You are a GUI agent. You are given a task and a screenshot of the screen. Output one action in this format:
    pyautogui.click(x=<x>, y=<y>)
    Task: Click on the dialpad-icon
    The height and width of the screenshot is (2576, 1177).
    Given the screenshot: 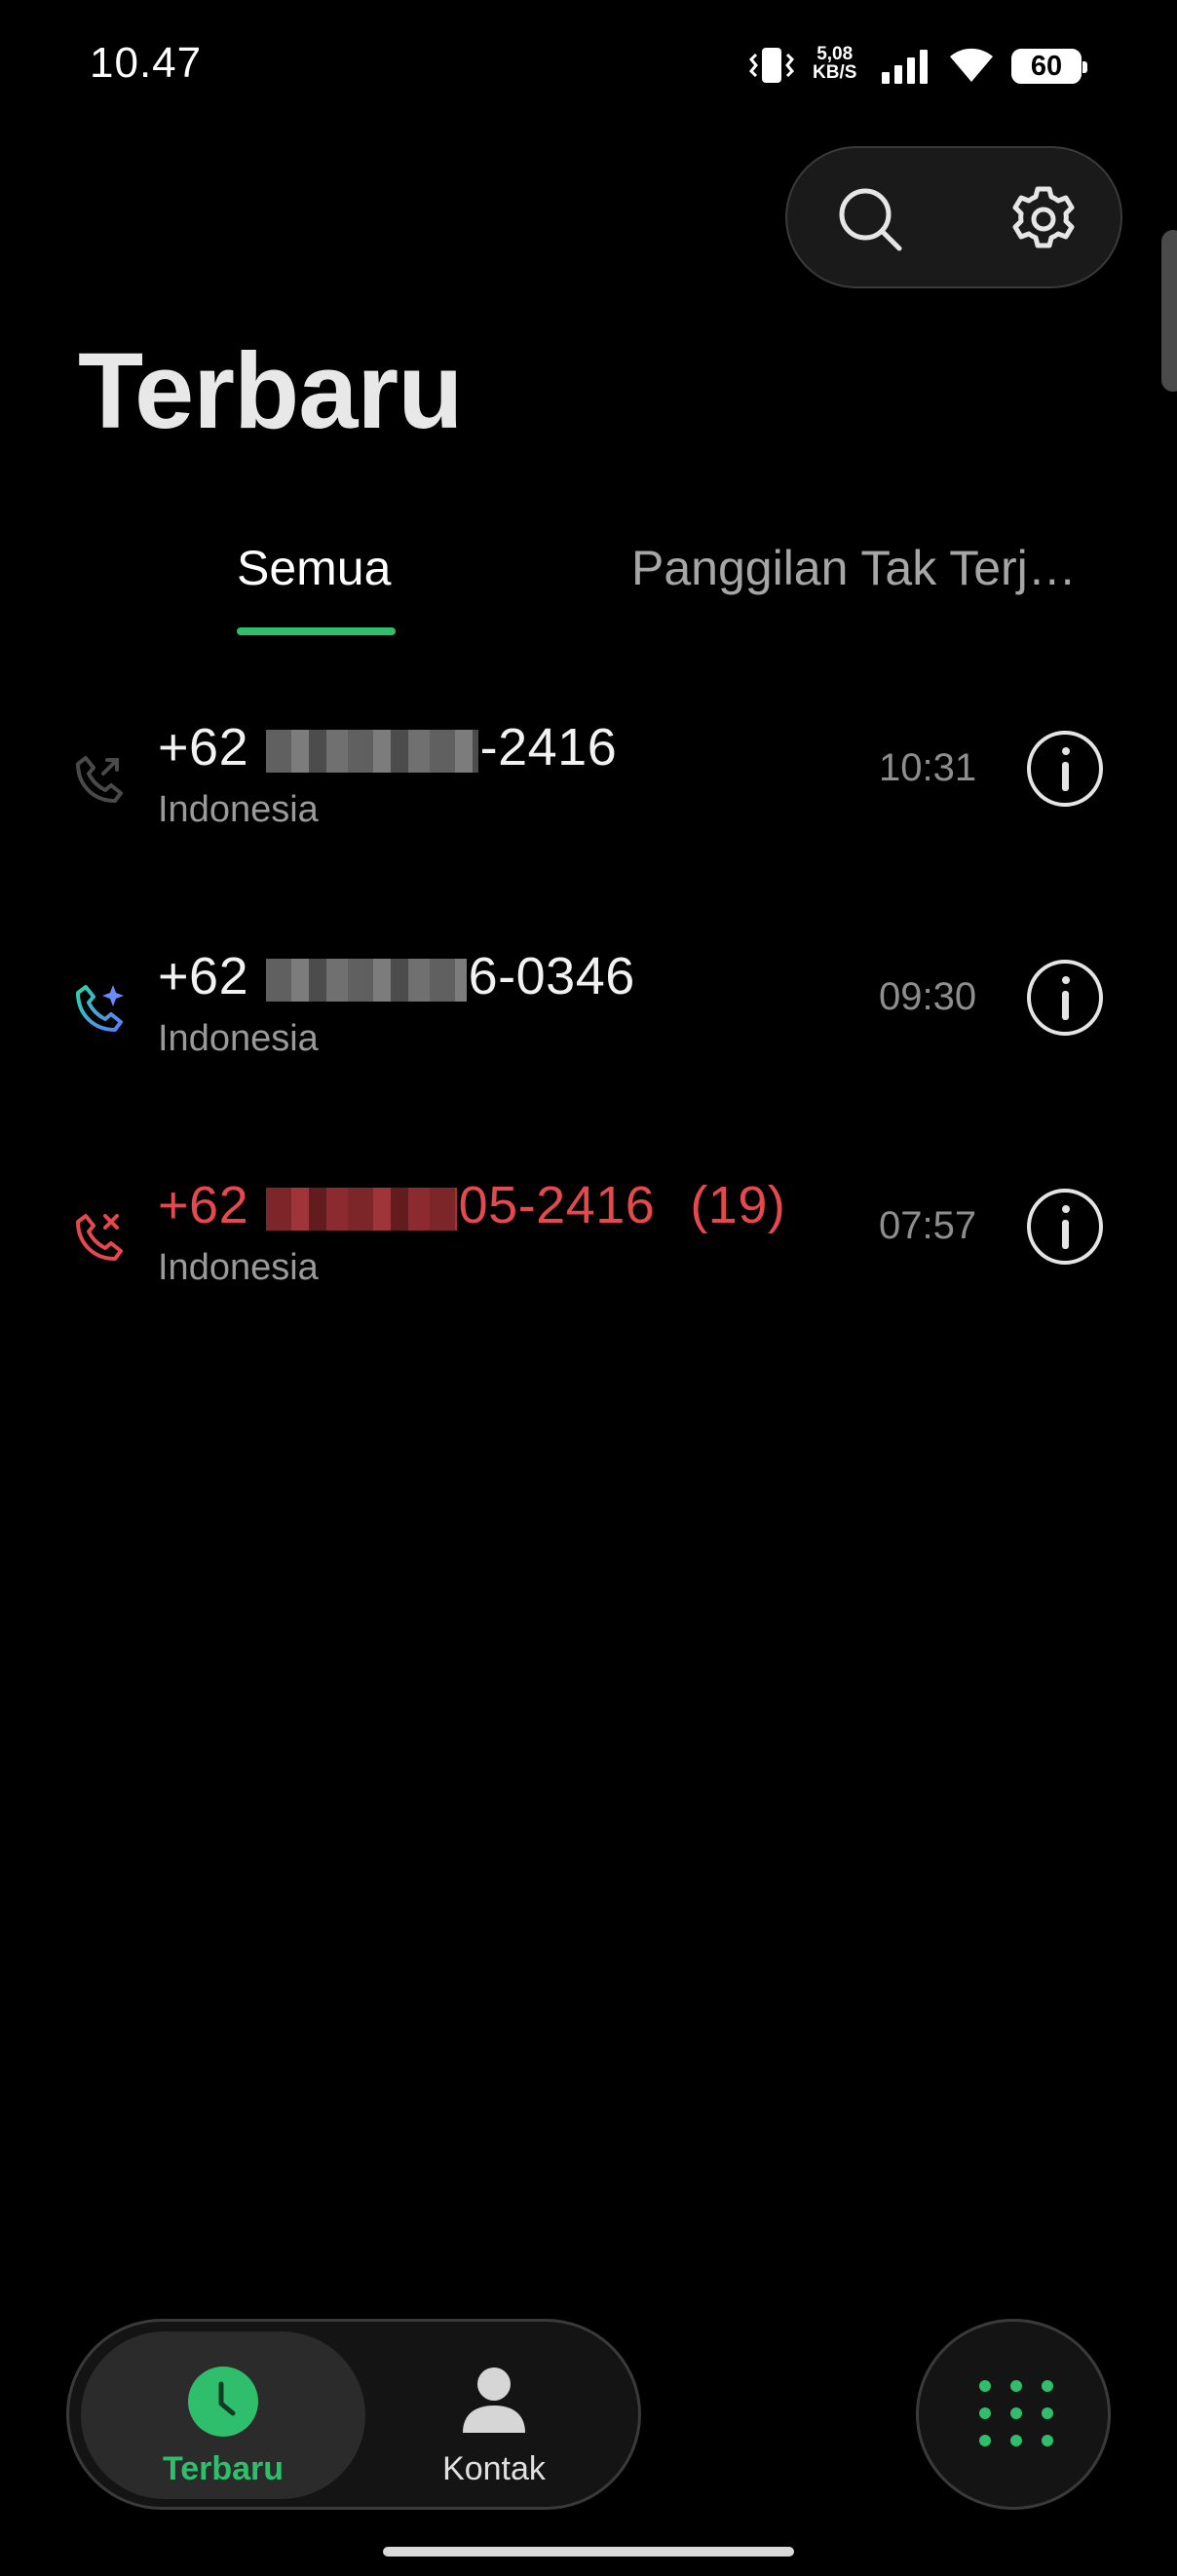 What is the action you would take?
    pyautogui.click(x=1016, y=2417)
    